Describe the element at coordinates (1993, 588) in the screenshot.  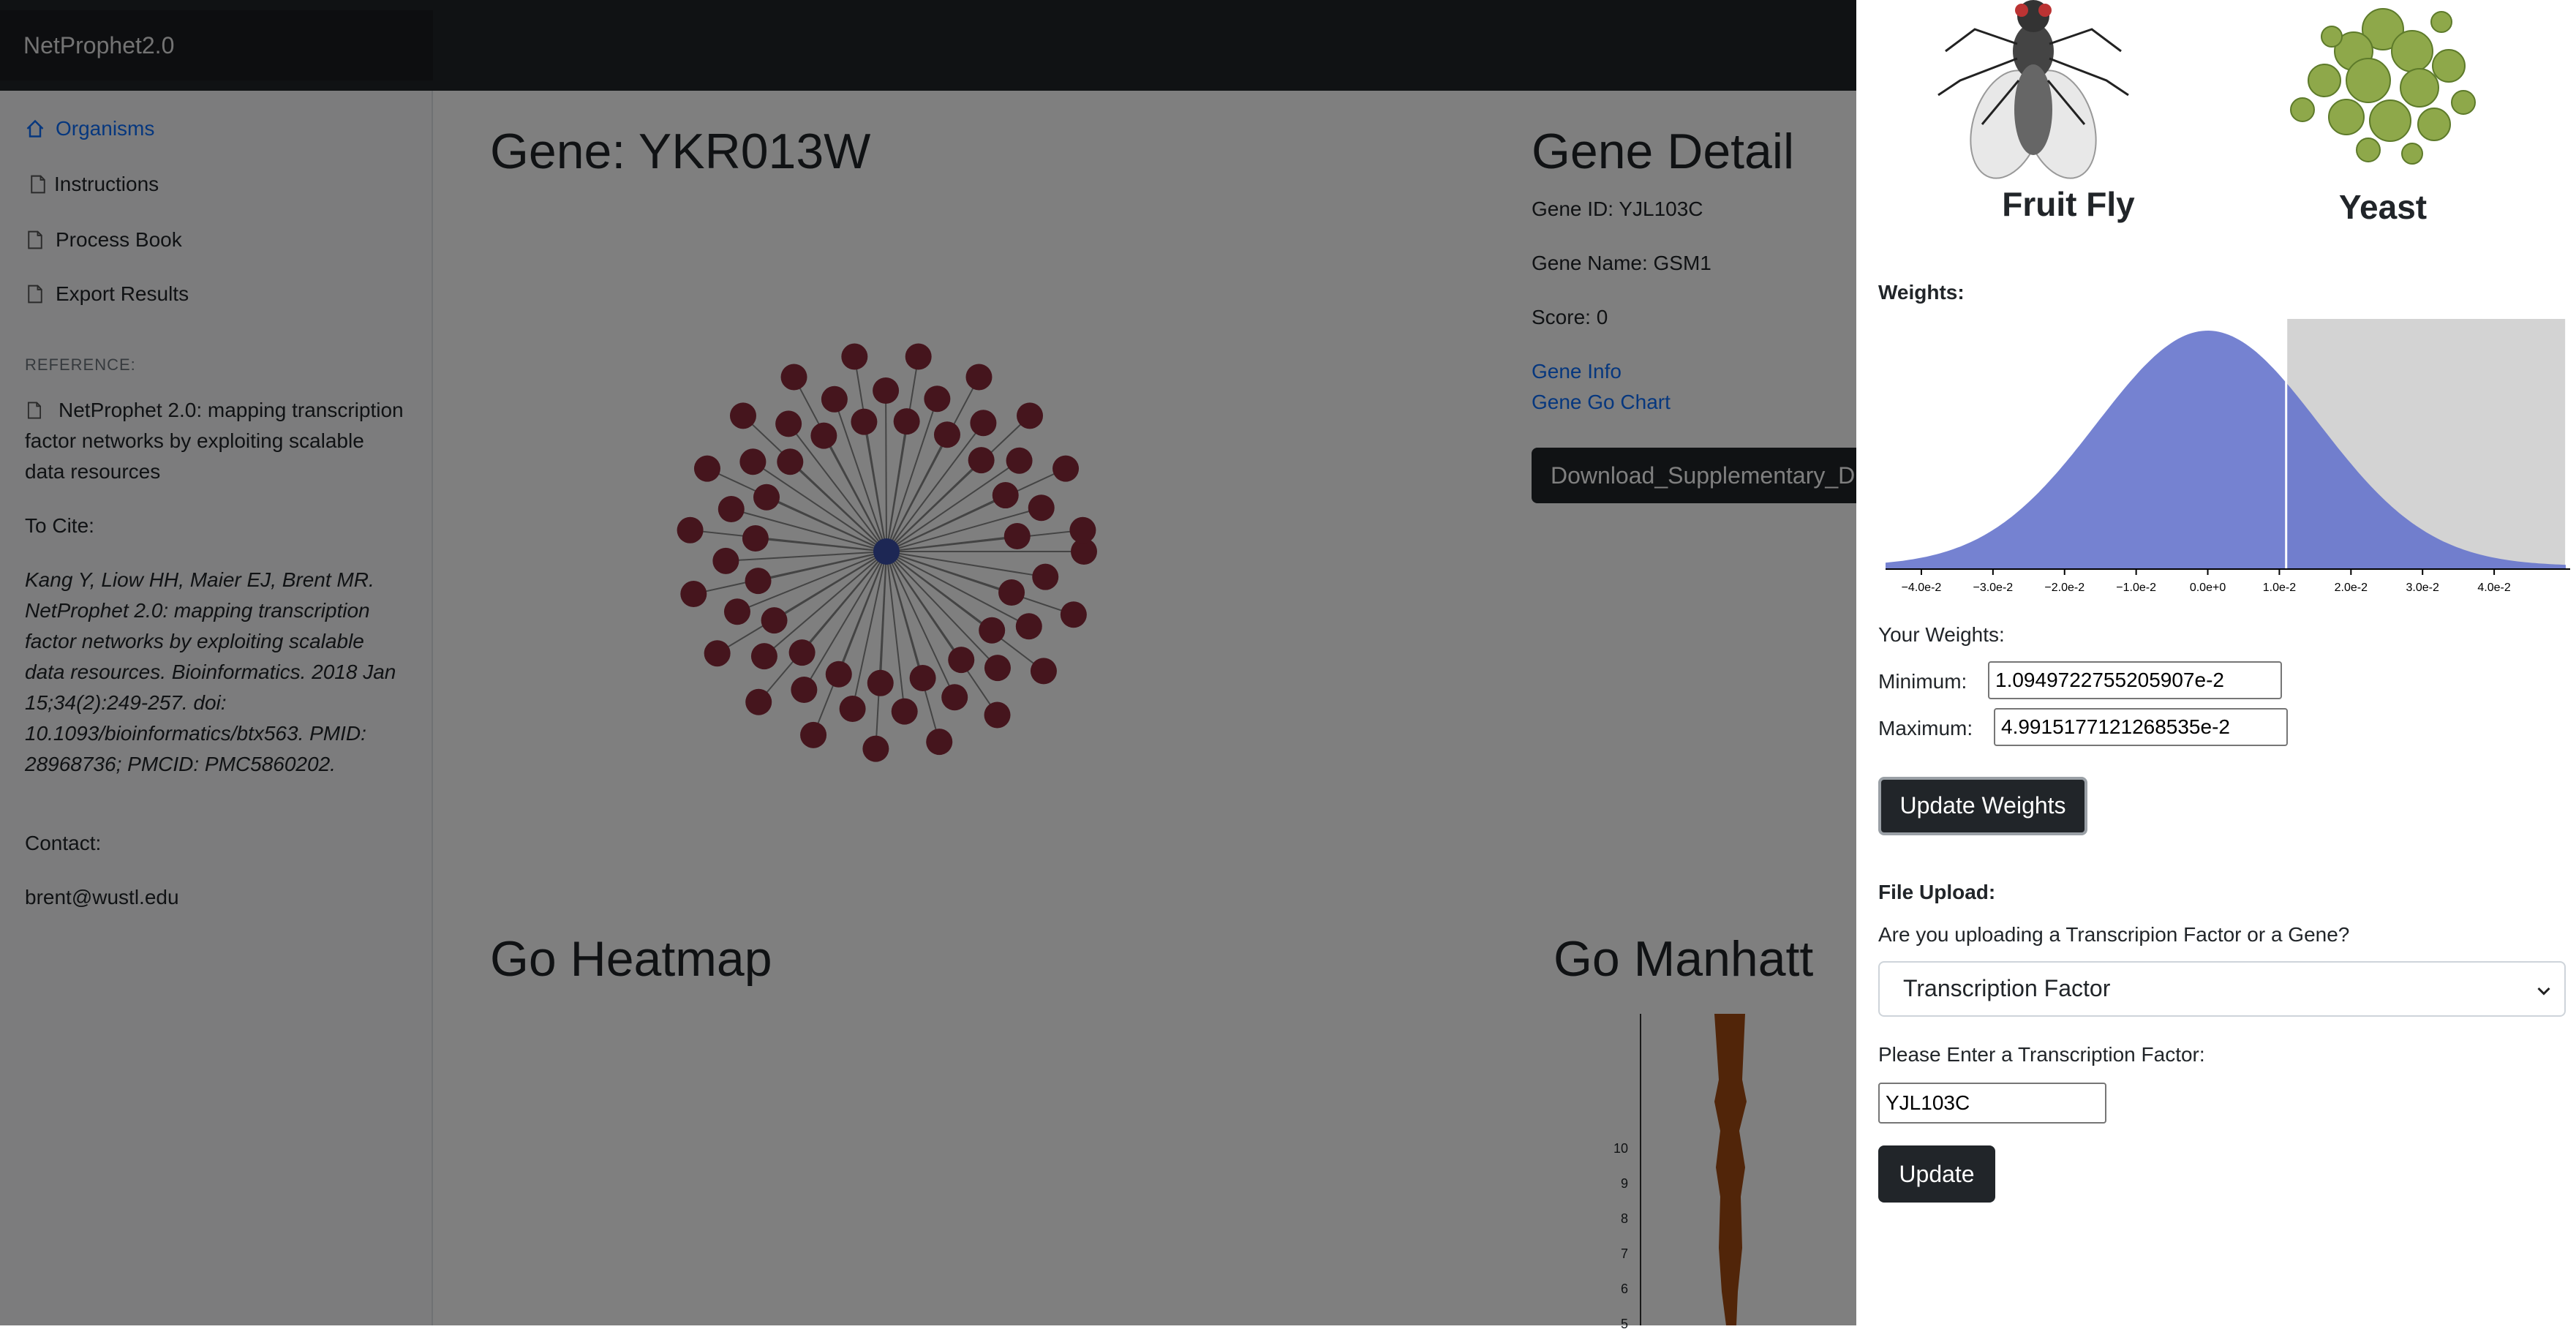
I see `weights-x-tick-label: −3.0e-2` at that location.